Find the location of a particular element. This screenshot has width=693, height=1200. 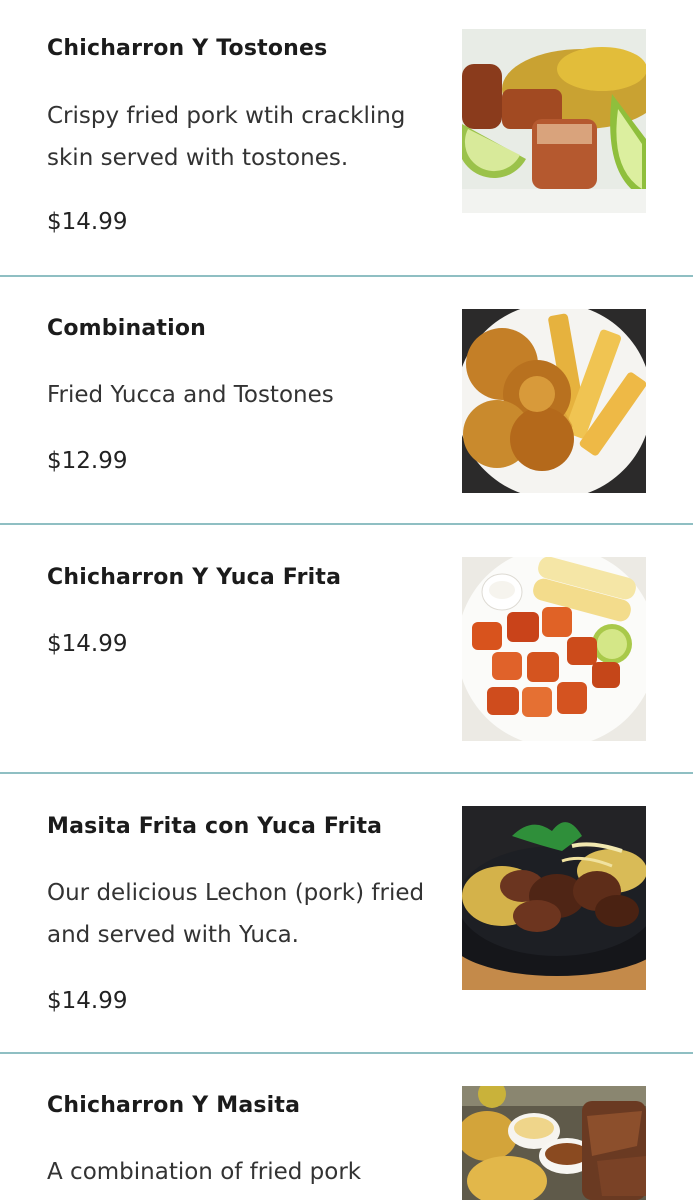

masita-skillet-photo is located at coordinates (554, 898).